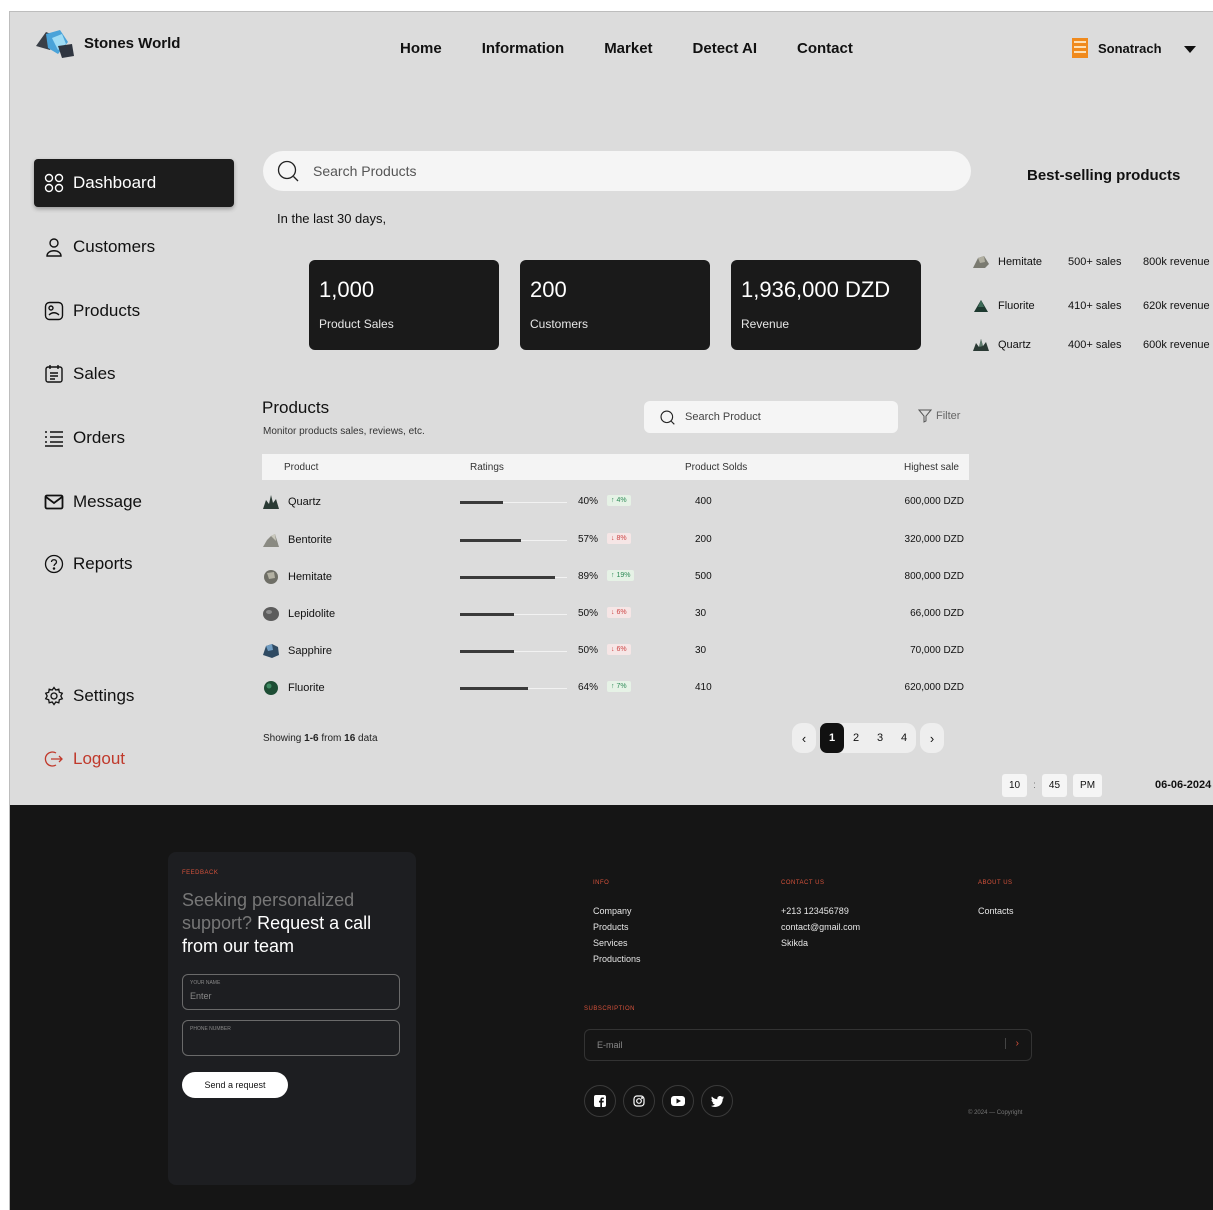  Describe the element at coordinates (54, 311) in the screenshot. I see `product-icon` at that location.